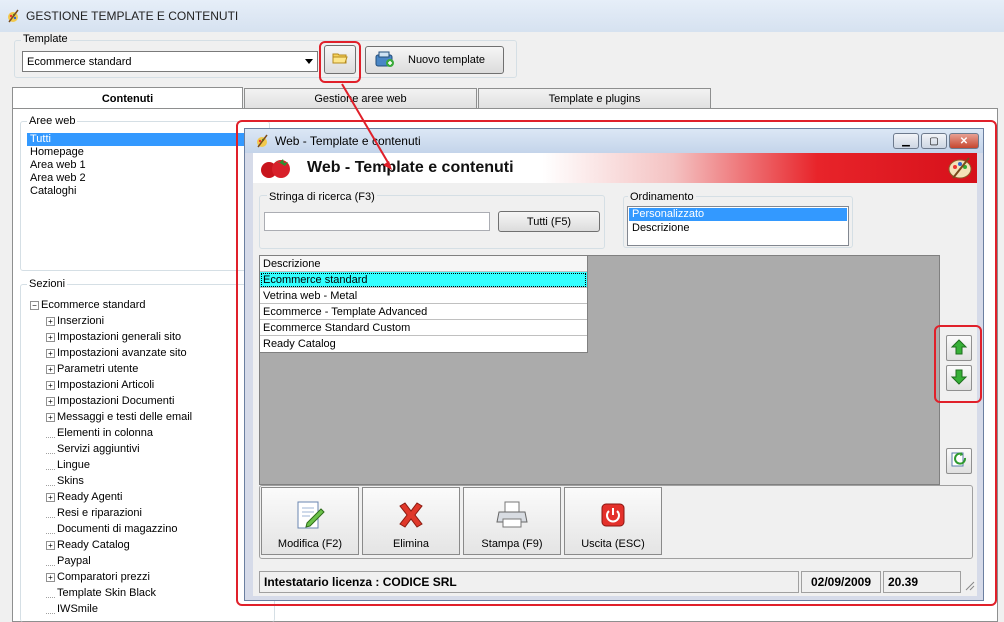  What do you see at coordinates (150, 401) in the screenshot?
I see `tree-item: + Impostazioni Documenti` at bounding box center [150, 401].